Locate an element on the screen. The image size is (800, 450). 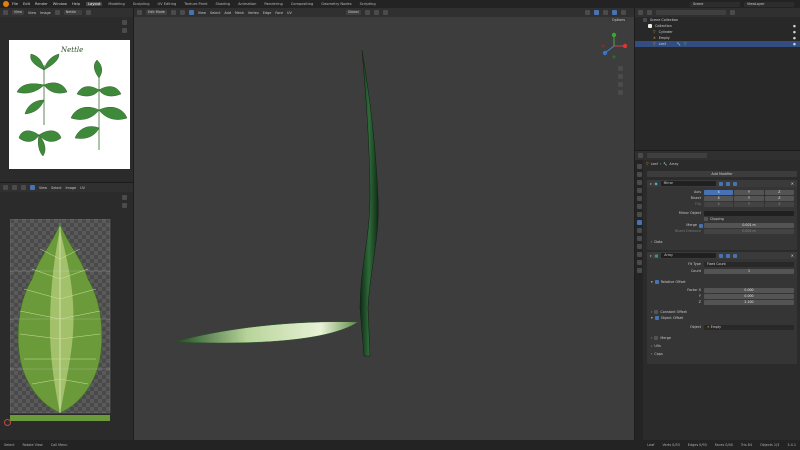
merge-distance-field: 0.001 m is located at coordinates (749, 225).